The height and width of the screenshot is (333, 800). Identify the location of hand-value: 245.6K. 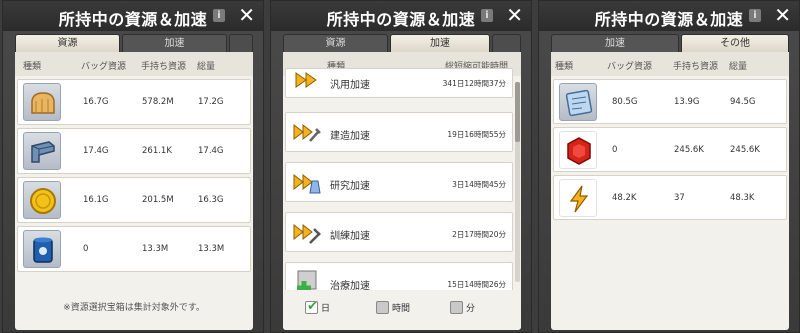
(689, 150).